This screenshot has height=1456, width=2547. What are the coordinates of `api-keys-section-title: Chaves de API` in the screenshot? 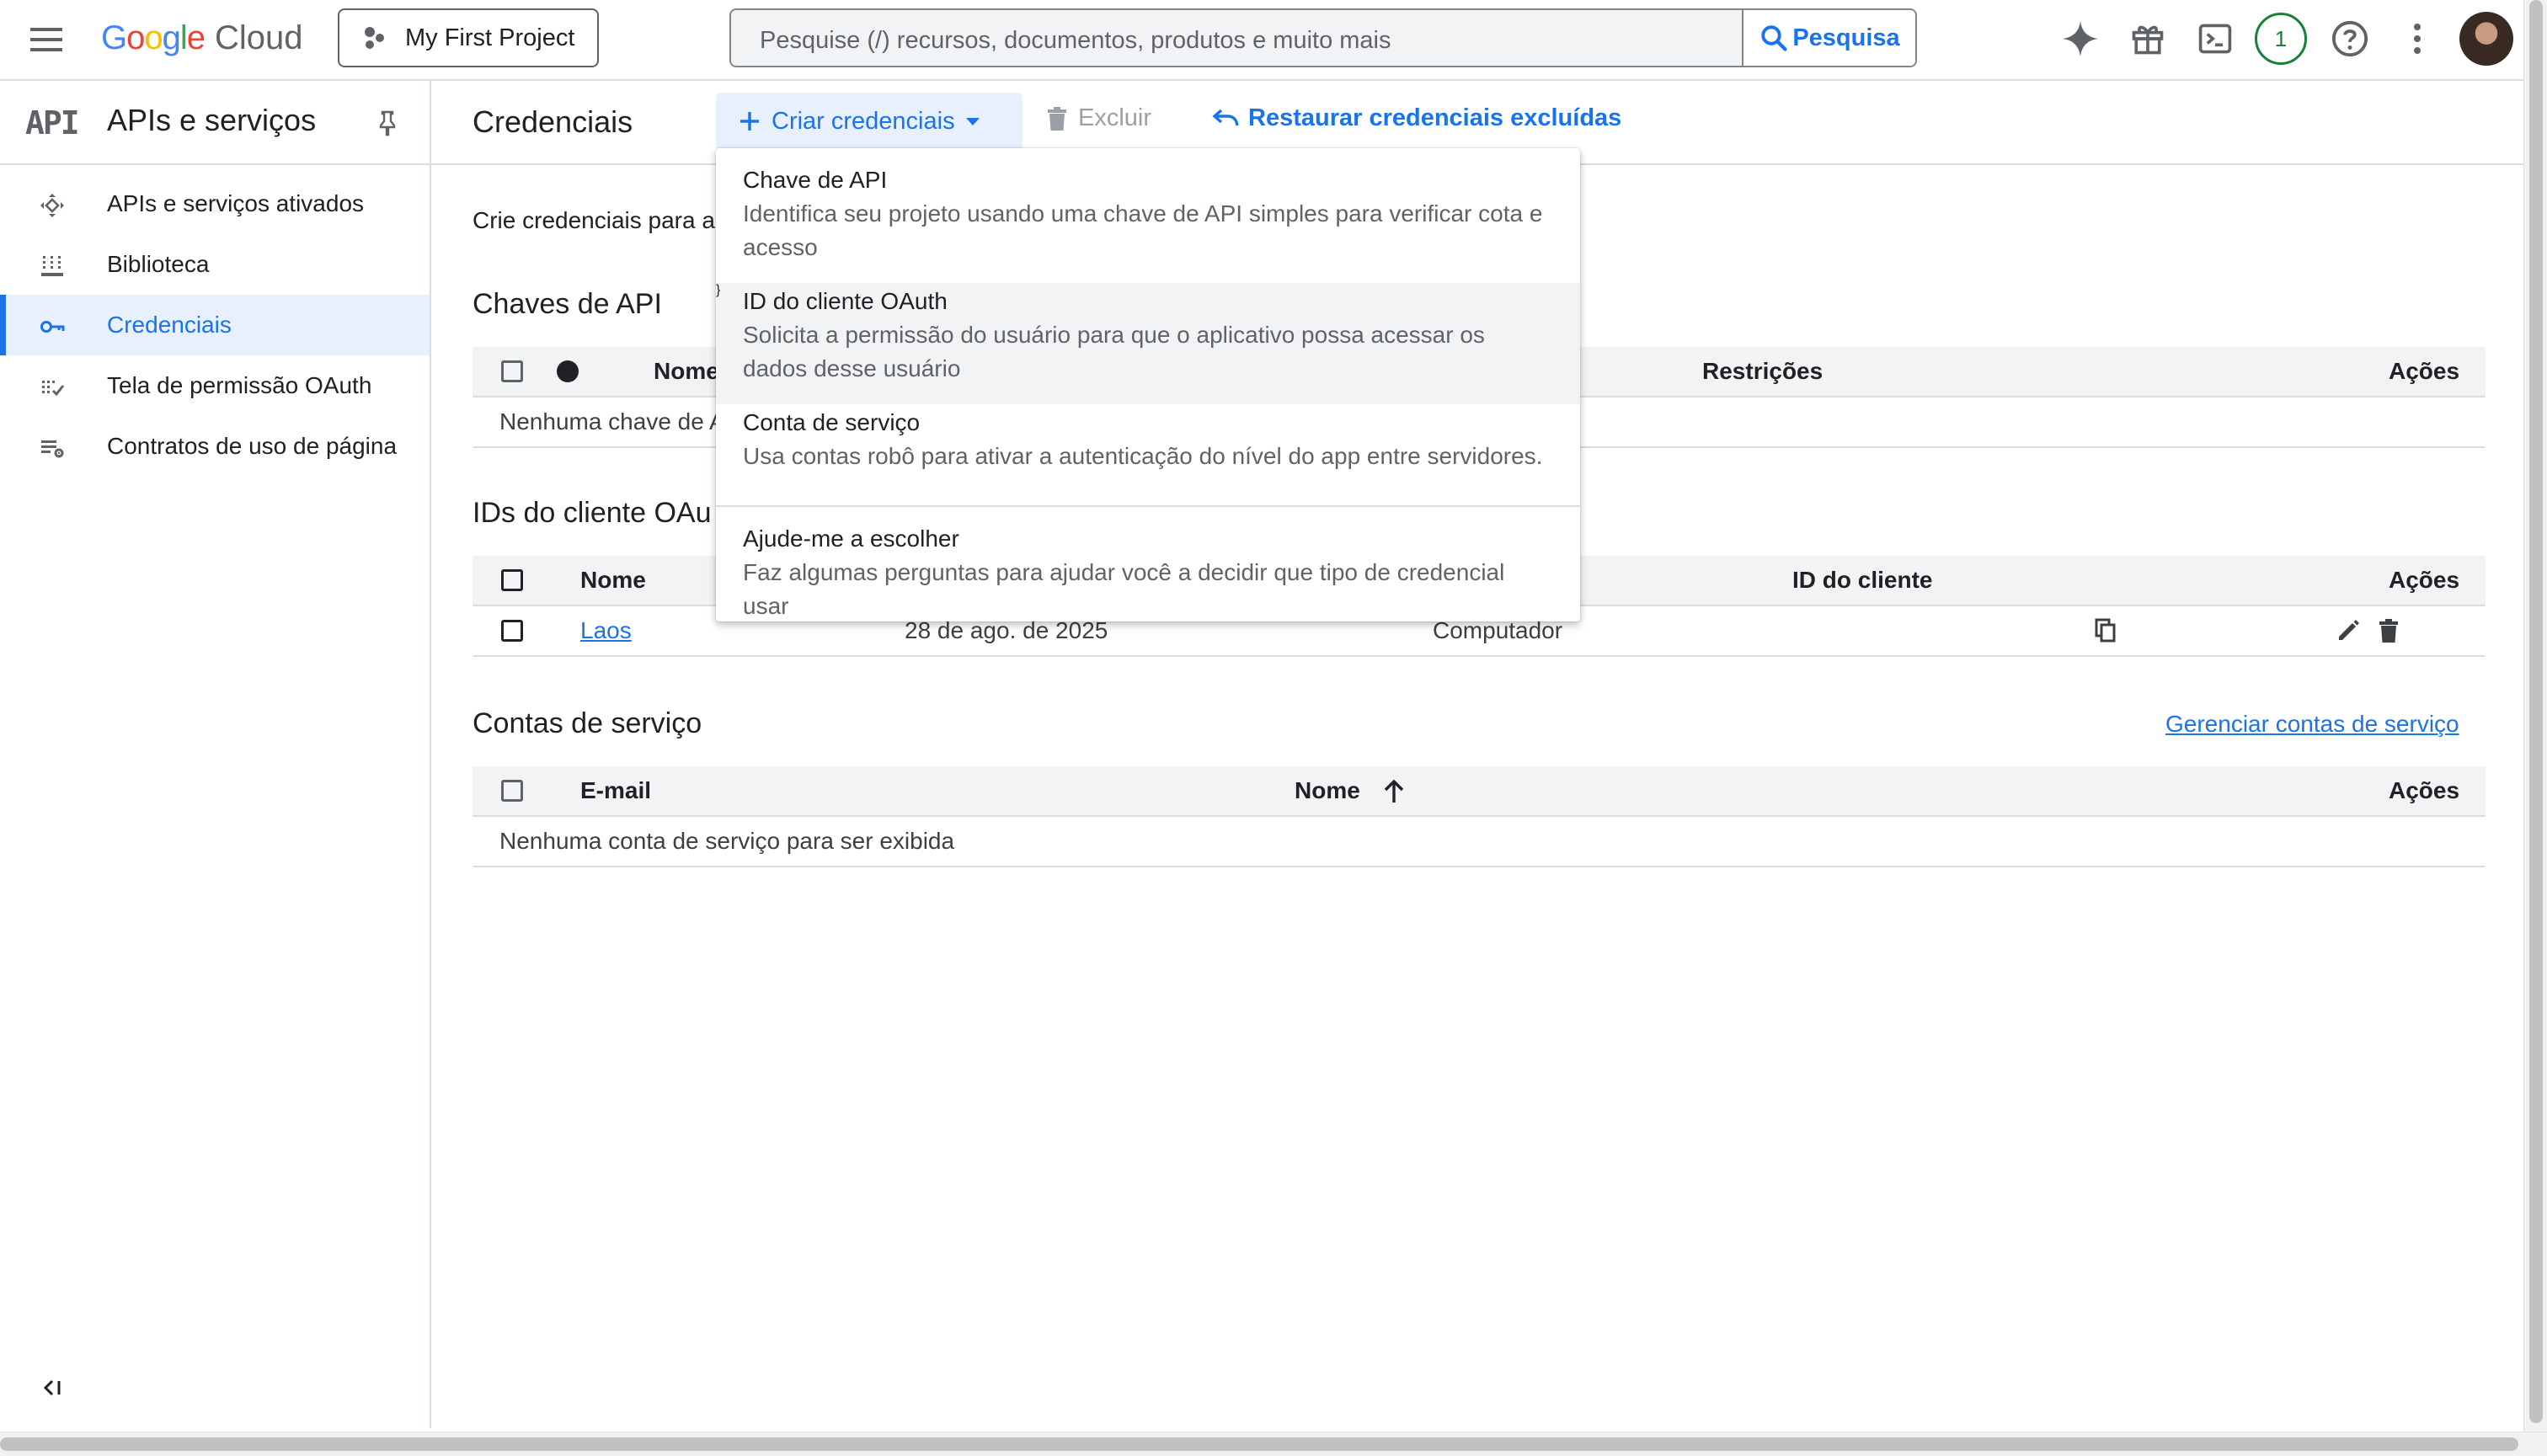 It's located at (567, 304).